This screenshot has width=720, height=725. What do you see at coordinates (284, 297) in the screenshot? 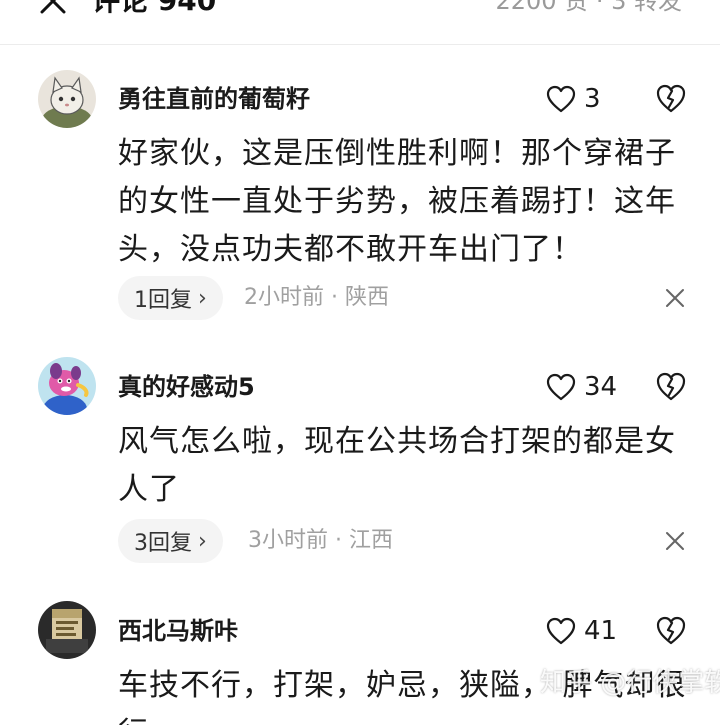
I see `comment-time: 2小时前` at bounding box center [284, 297].